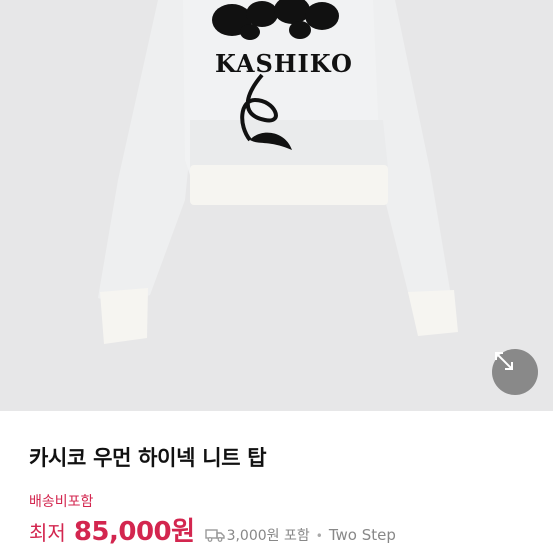 This screenshot has width=553, height=553. I want to click on seller-name: Two Step, so click(362, 535).